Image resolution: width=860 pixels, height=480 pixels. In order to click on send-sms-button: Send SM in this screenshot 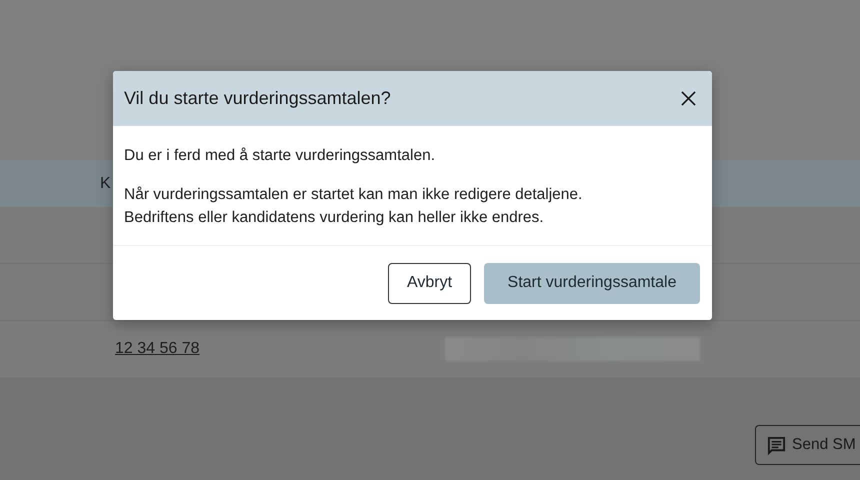, I will do `click(807, 445)`.